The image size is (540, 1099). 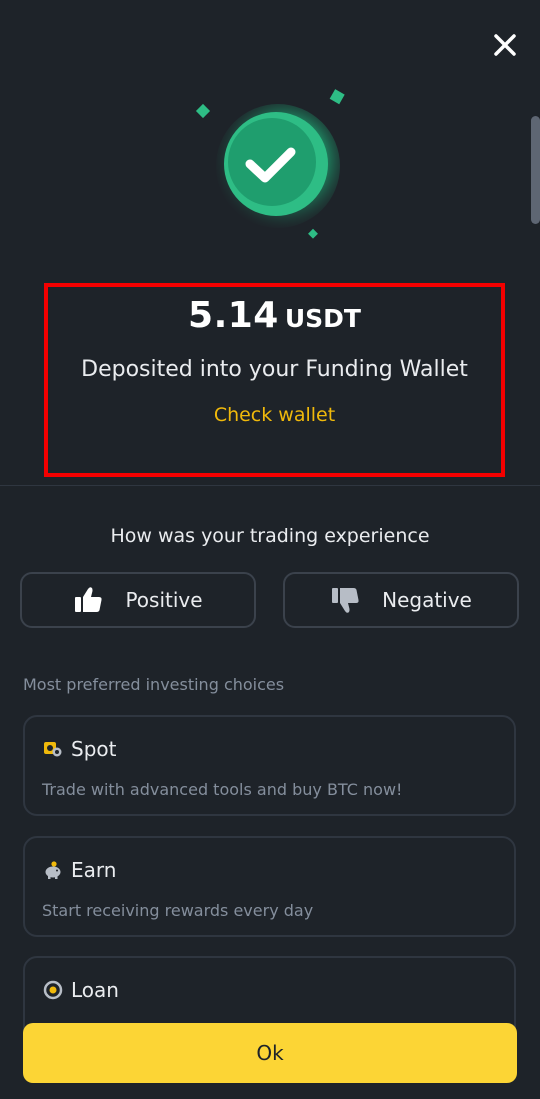 I want to click on amount-value: 5.14, so click(x=233, y=315).